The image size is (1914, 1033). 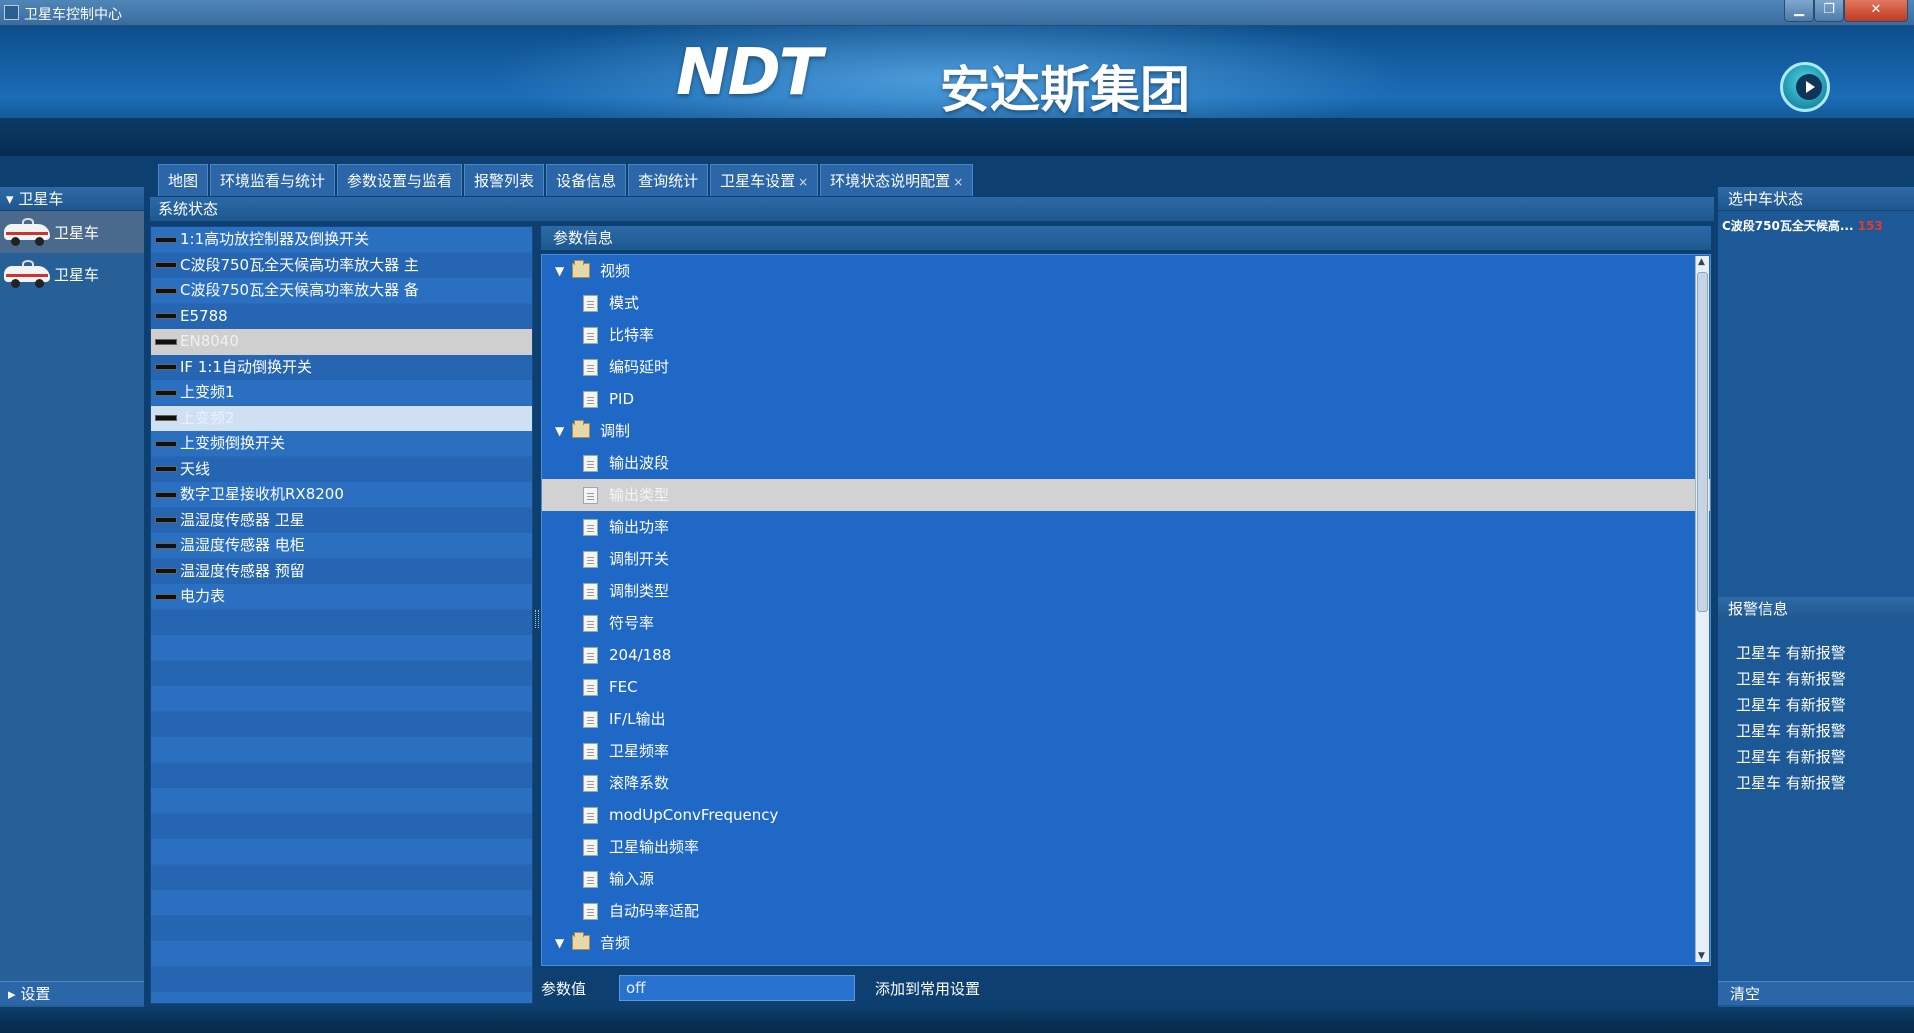 What do you see at coordinates (11, 12) in the screenshot?
I see `app-icon` at bounding box center [11, 12].